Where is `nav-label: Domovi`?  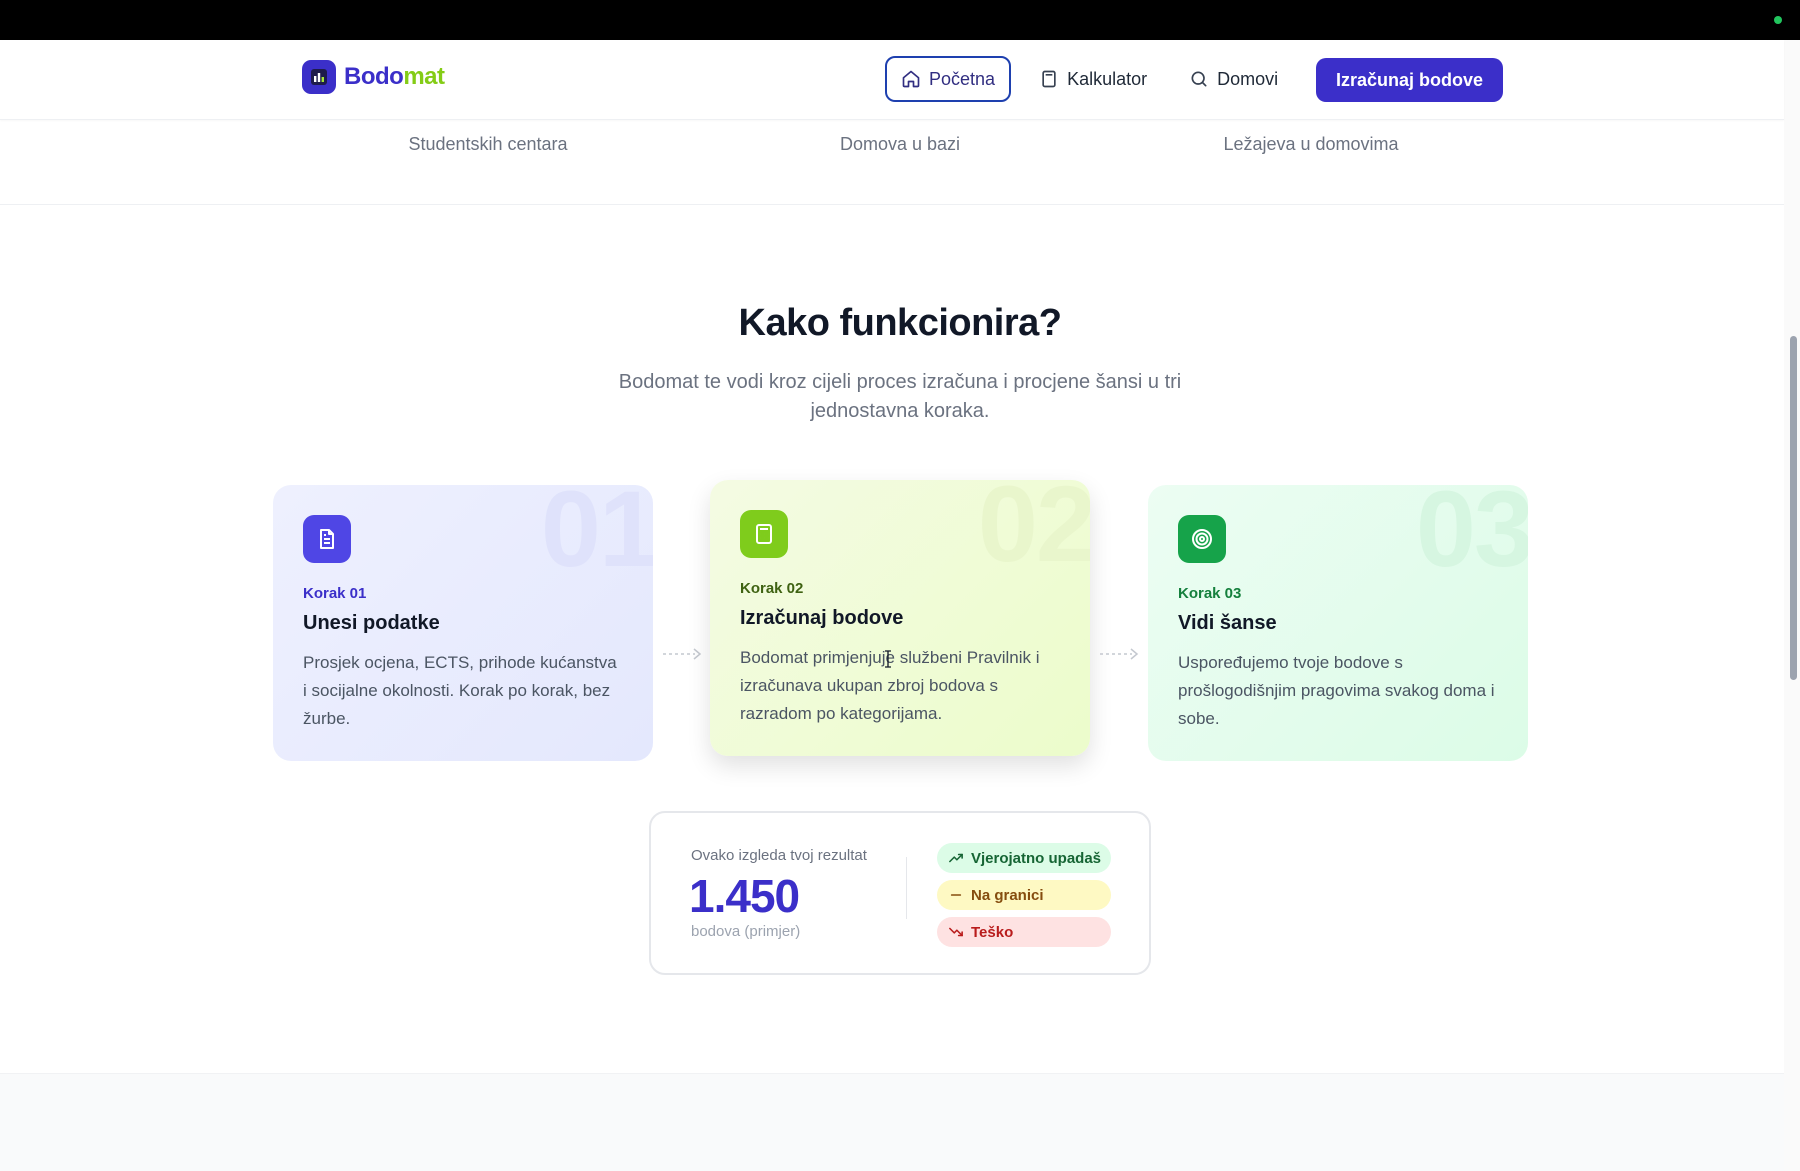
nav-label: Domovi is located at coordinates (1248, 78).